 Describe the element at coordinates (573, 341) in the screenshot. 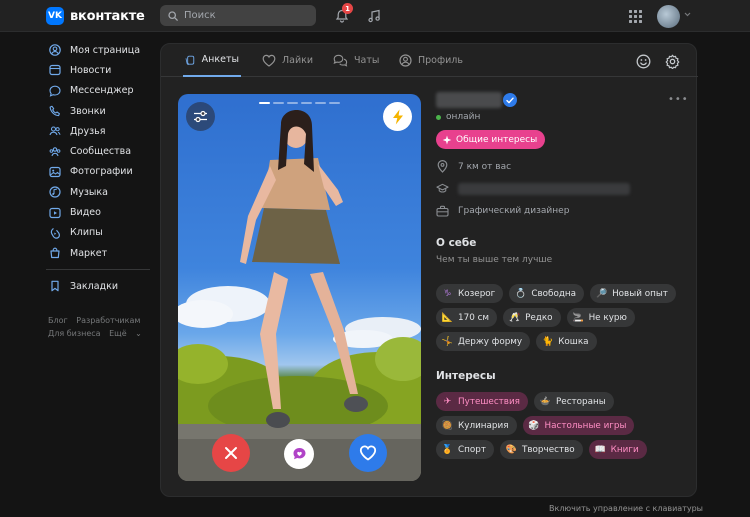

I see `trait-label: Кошка` at that location.